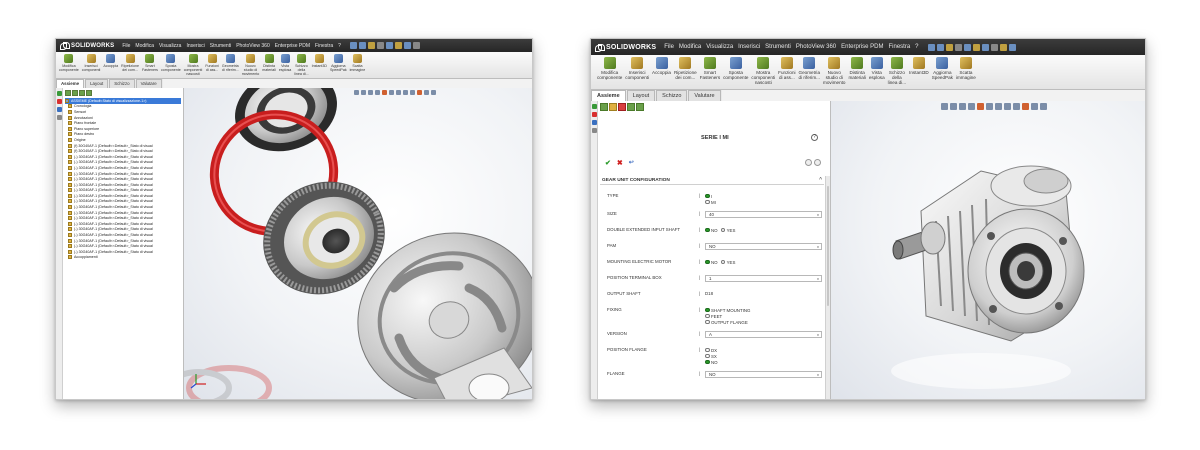 This screenshot has height=450, width=1200. Describe the element at coordinates (608, 163) in the screenshot. I see `ok-check-icon: ✔` at that location.